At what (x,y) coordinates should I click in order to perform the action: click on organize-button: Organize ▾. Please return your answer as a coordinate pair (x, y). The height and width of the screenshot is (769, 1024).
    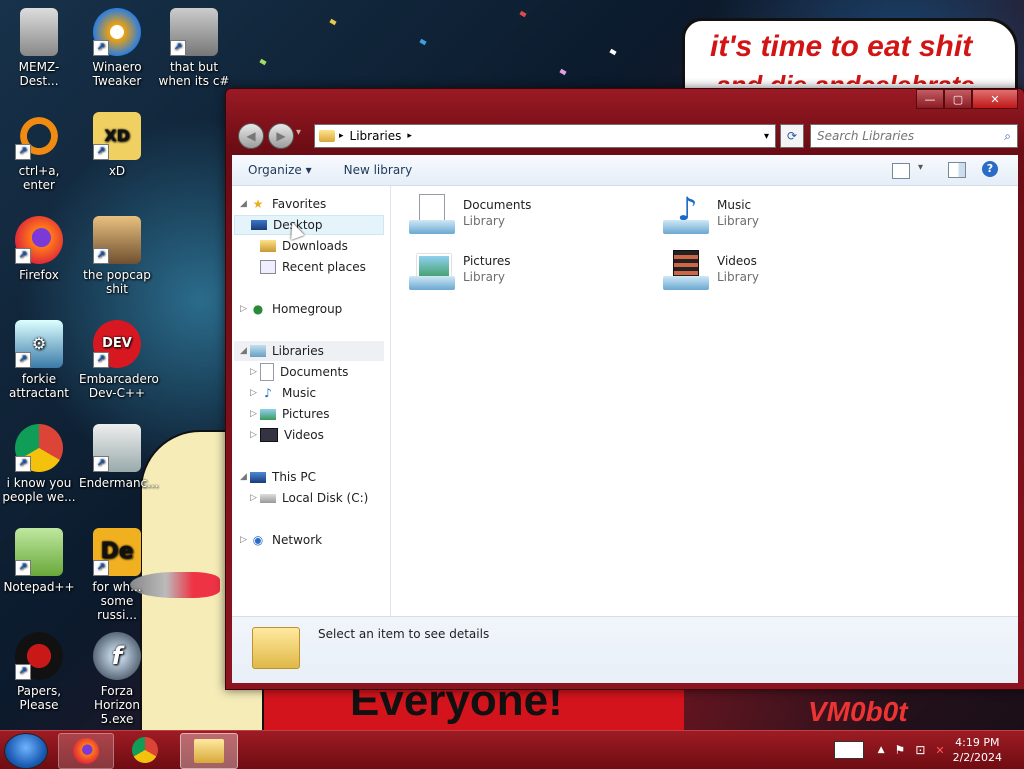
    Looking at the image, I should click on (280, 170).